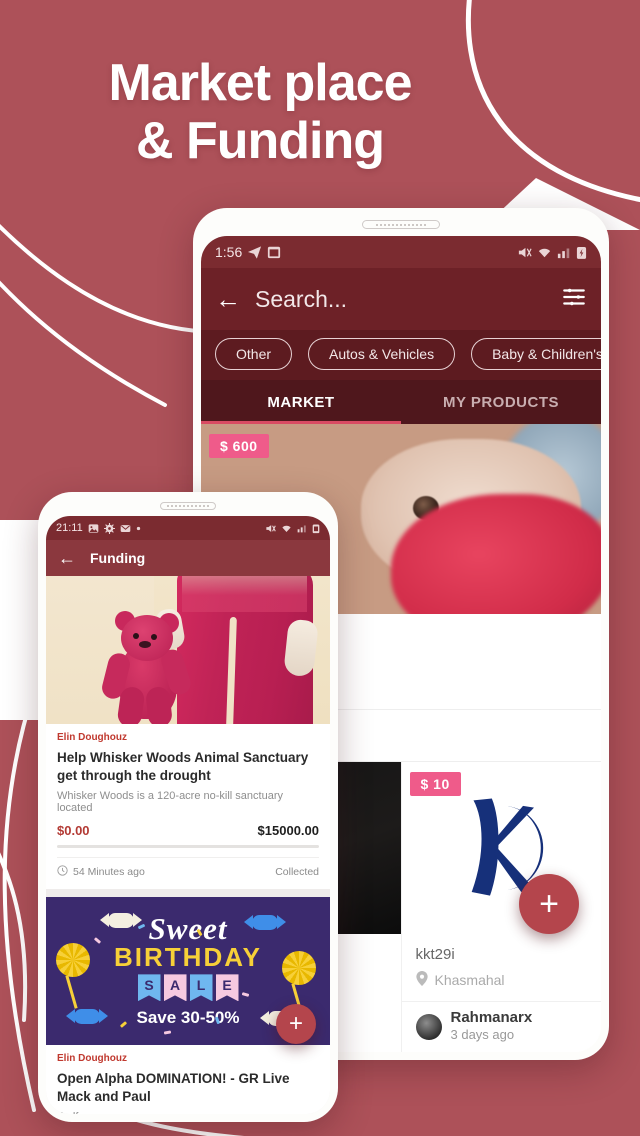 This screenshot has height=1136, width=640. What do you see at coordinates (93, 528) in the screenshot?
I see `image-icon` at bounding box center [93, 528].